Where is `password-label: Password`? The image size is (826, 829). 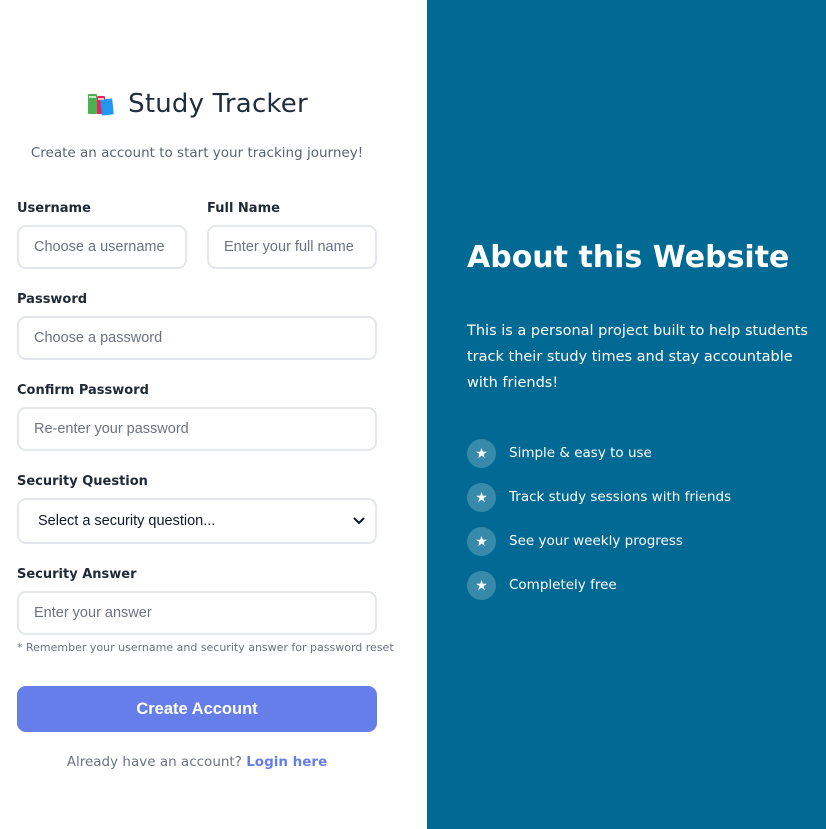
password-label: Password is located at coordinates (52, 299).